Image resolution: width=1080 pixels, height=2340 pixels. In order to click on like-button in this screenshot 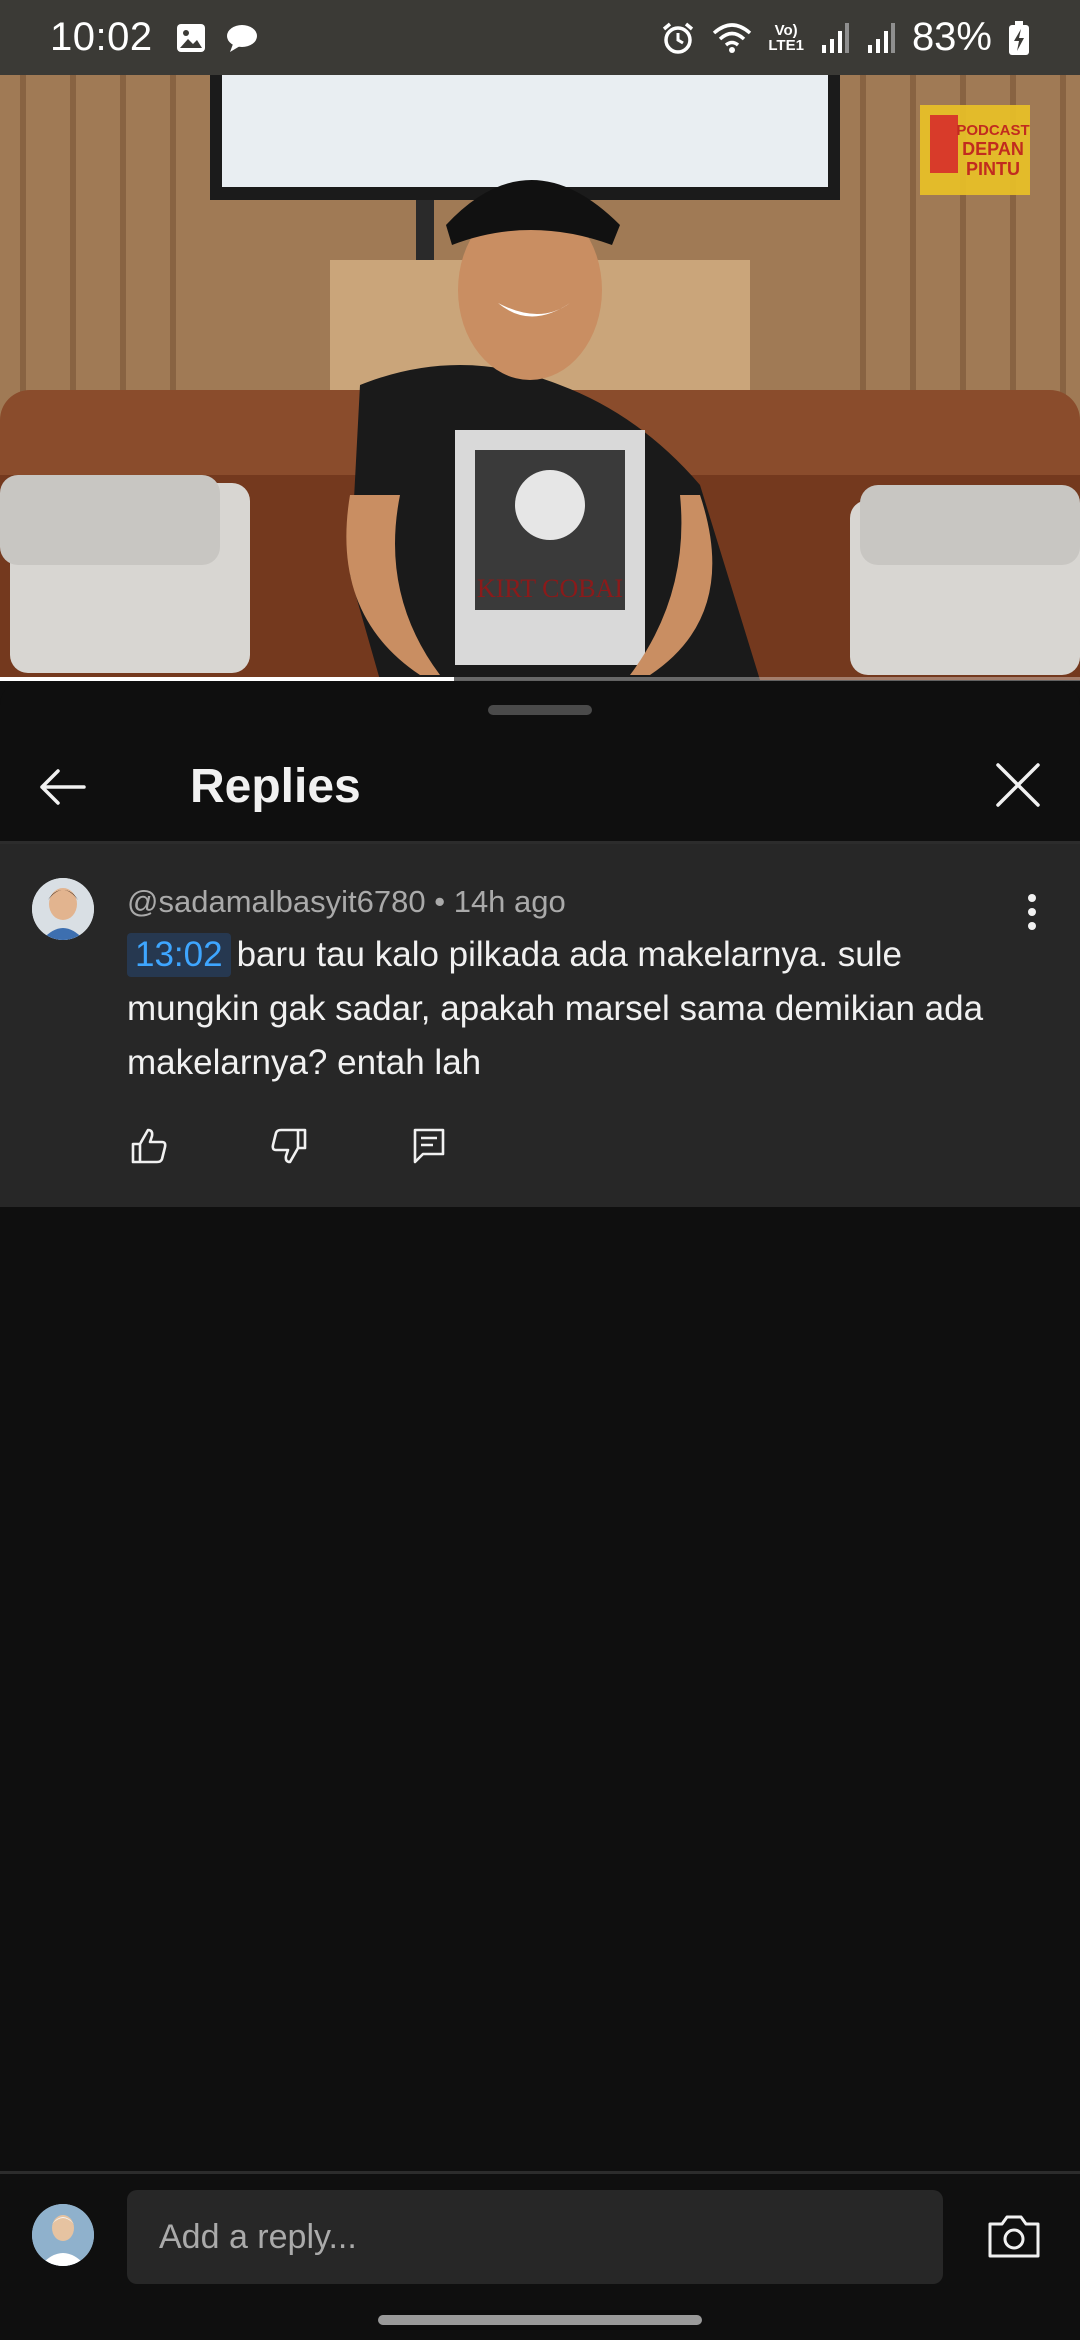, I will do `click(149, 1146)`.